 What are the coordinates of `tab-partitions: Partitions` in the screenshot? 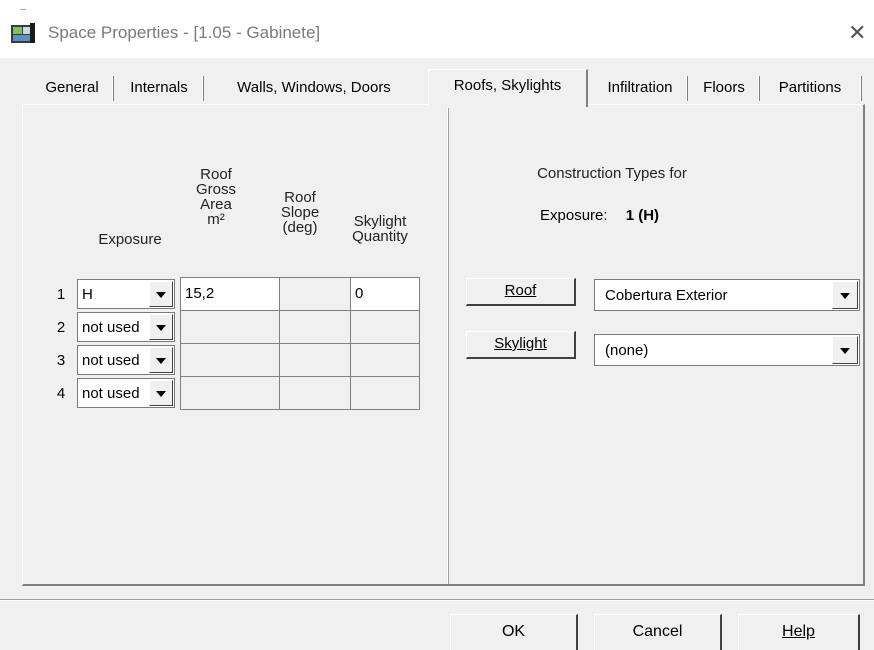 It's located at (810, 88).